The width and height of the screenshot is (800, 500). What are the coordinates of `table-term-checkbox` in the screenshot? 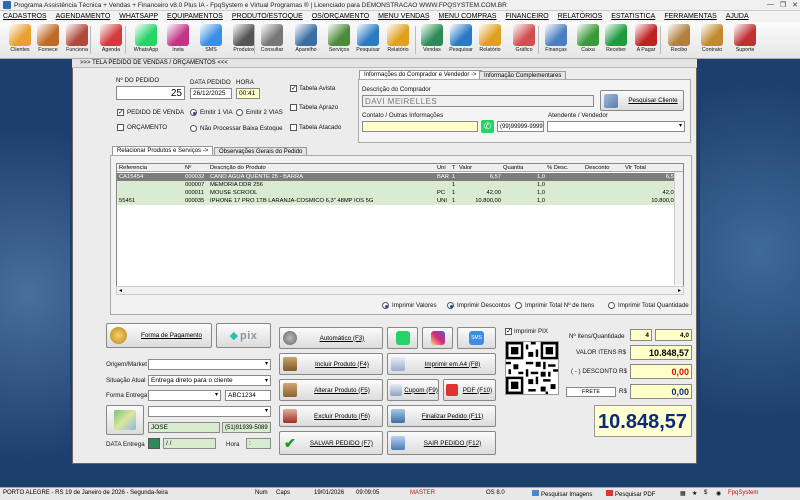 It's located at (293, 107).